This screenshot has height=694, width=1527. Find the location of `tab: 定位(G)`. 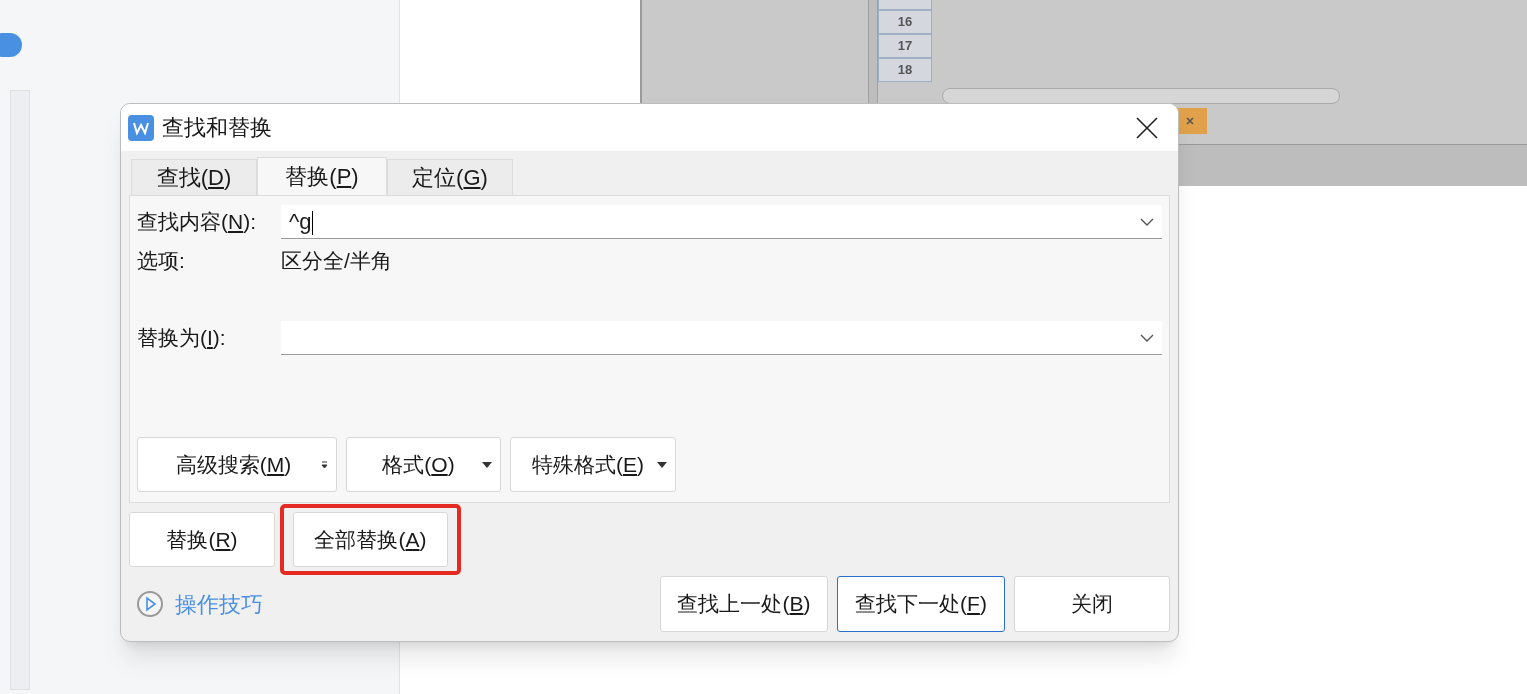

tab: 定位(G) is located at coordinates (450, 177).